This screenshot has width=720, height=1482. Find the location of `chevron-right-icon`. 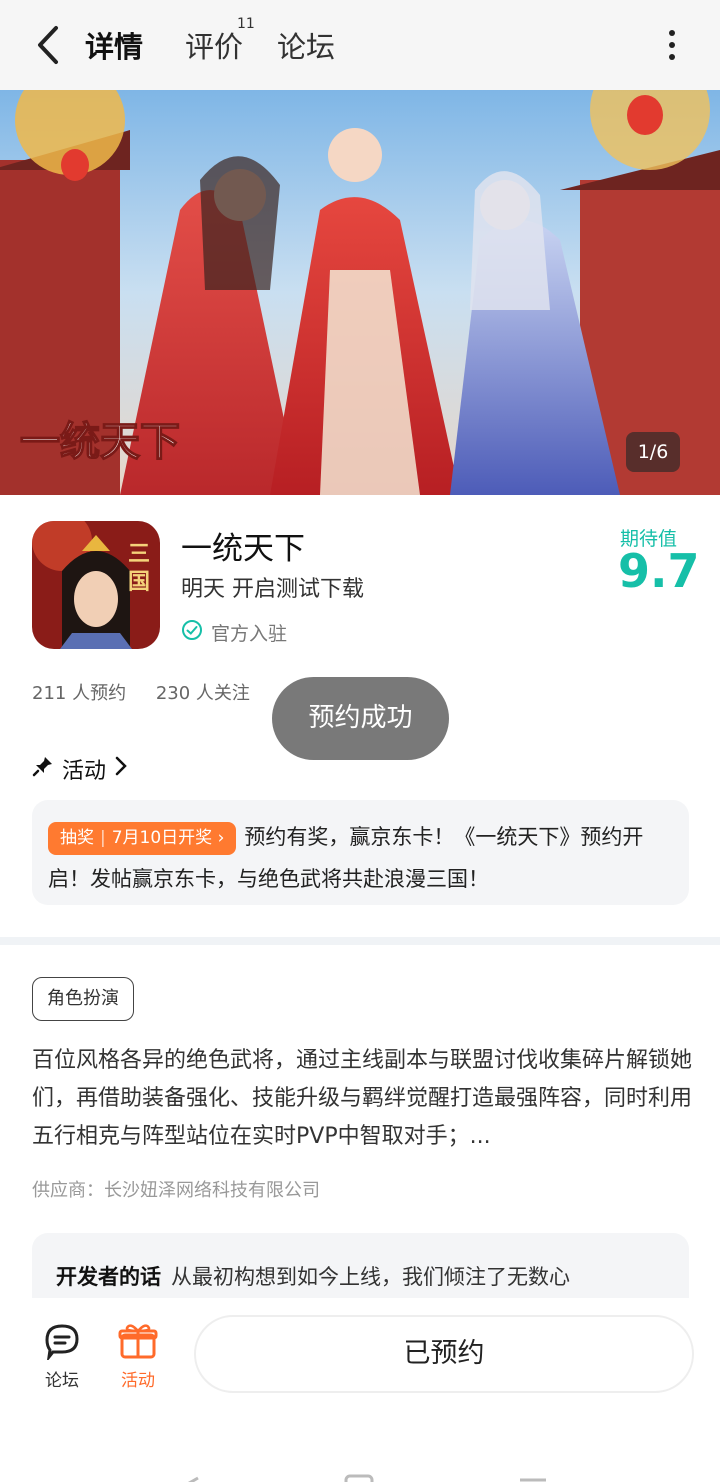

chevron-right-icon is located at coordinates (121, 769).